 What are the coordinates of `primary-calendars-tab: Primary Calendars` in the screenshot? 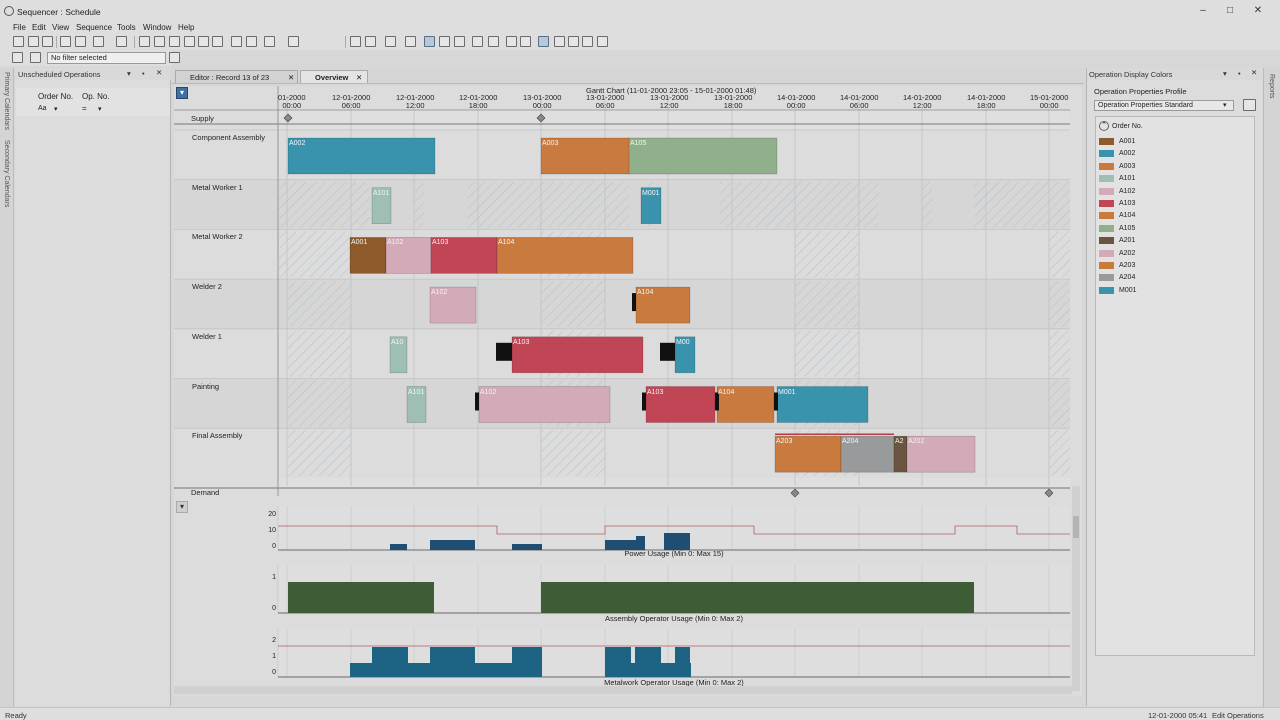 It's located at (6, 101).